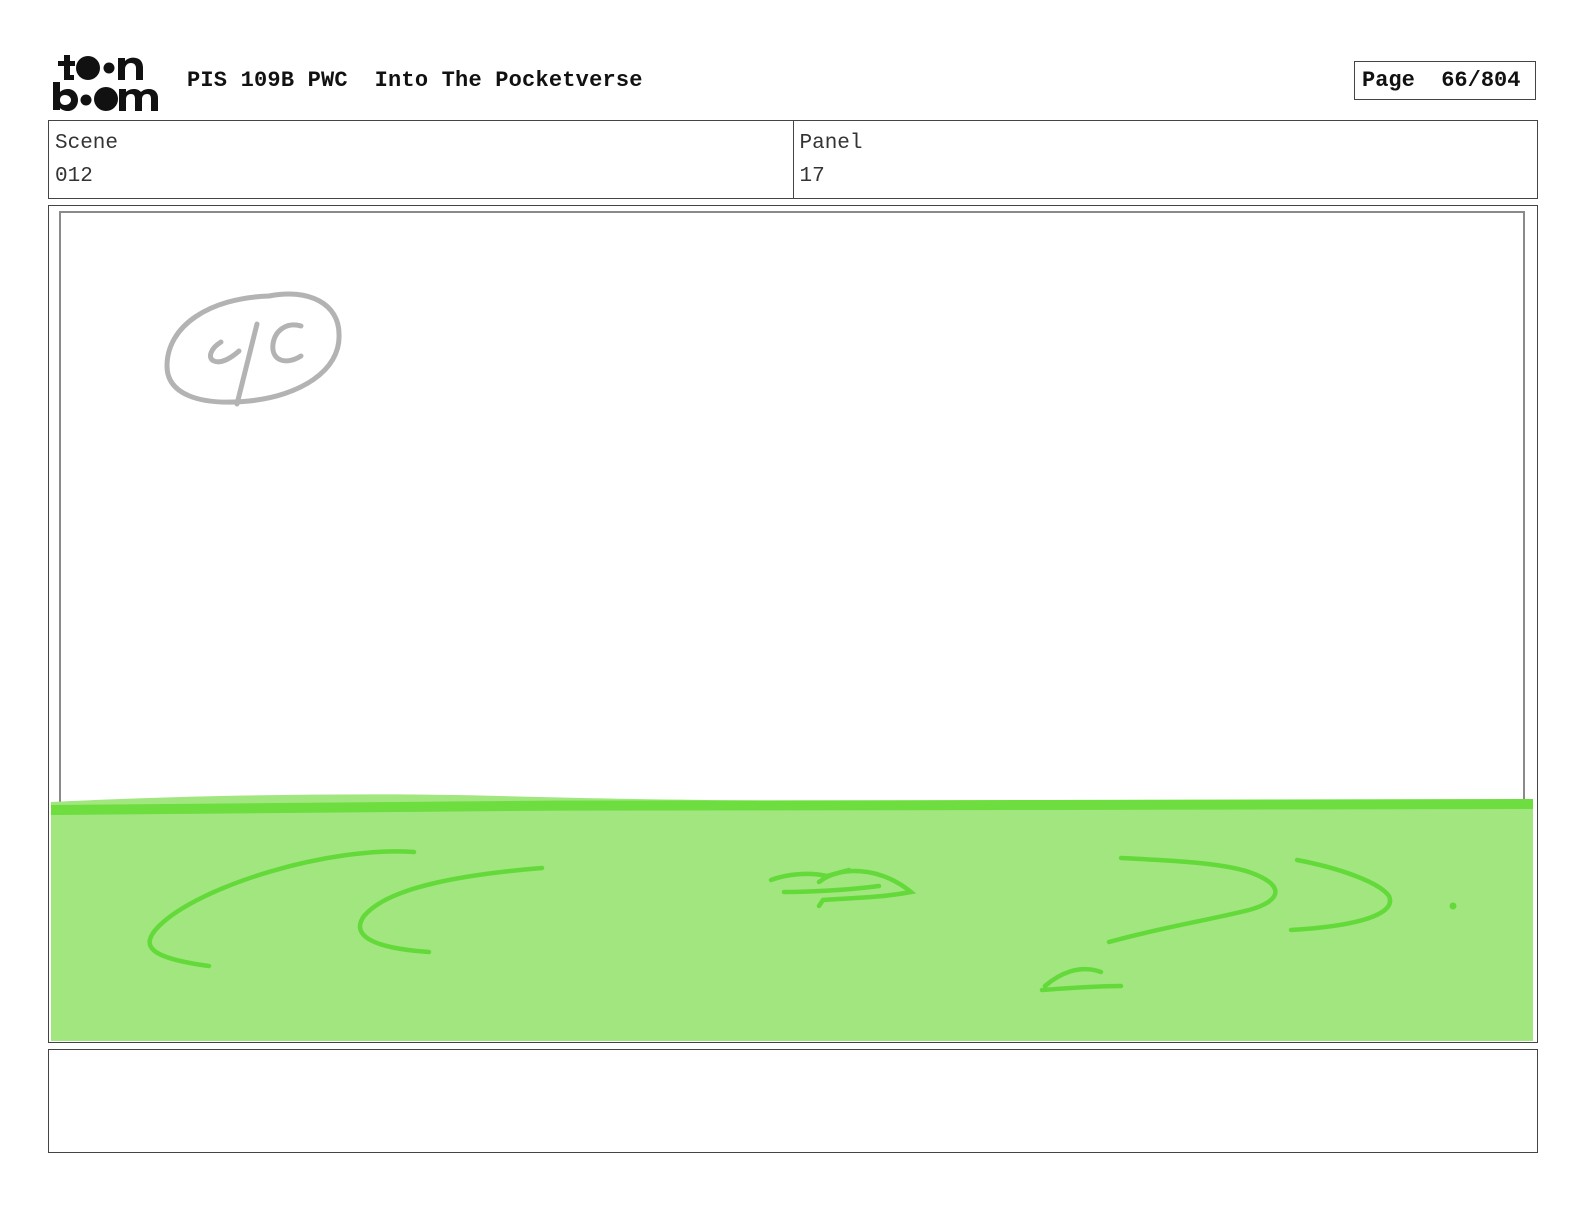  What do you see at coordinates (1453, 906) in the screenshot?
I see `sketch-dot` at bounding box center [1453, 906].